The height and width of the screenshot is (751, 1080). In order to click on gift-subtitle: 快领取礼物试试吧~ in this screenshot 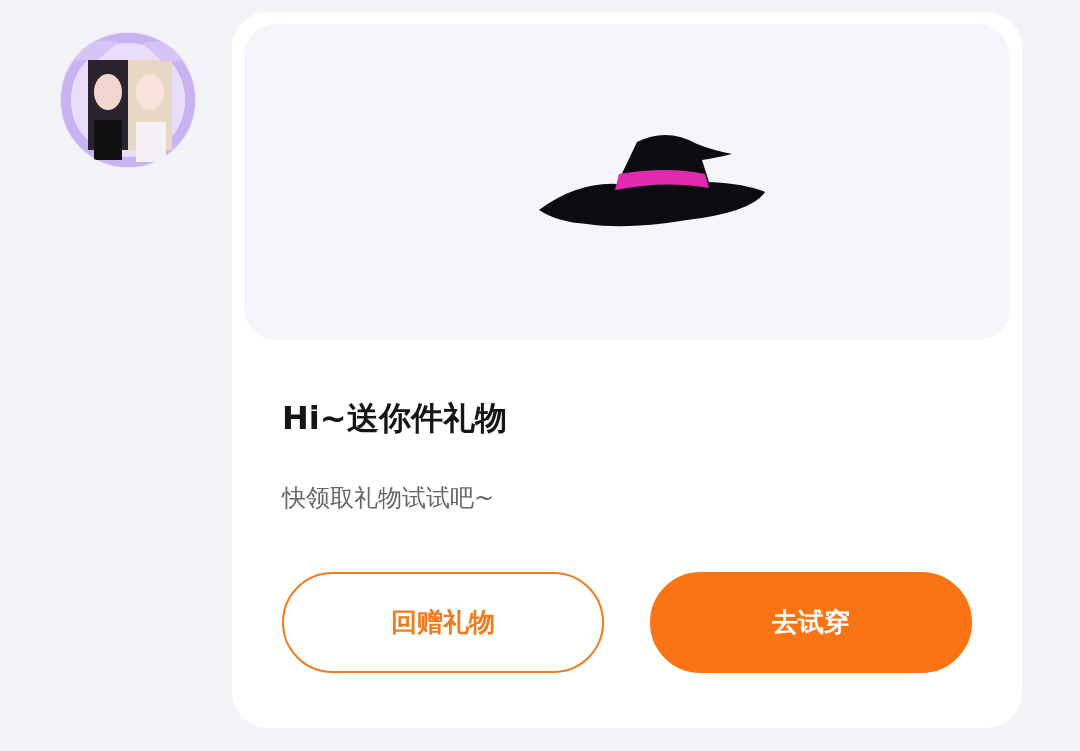, I will do `click(389, 498)`.